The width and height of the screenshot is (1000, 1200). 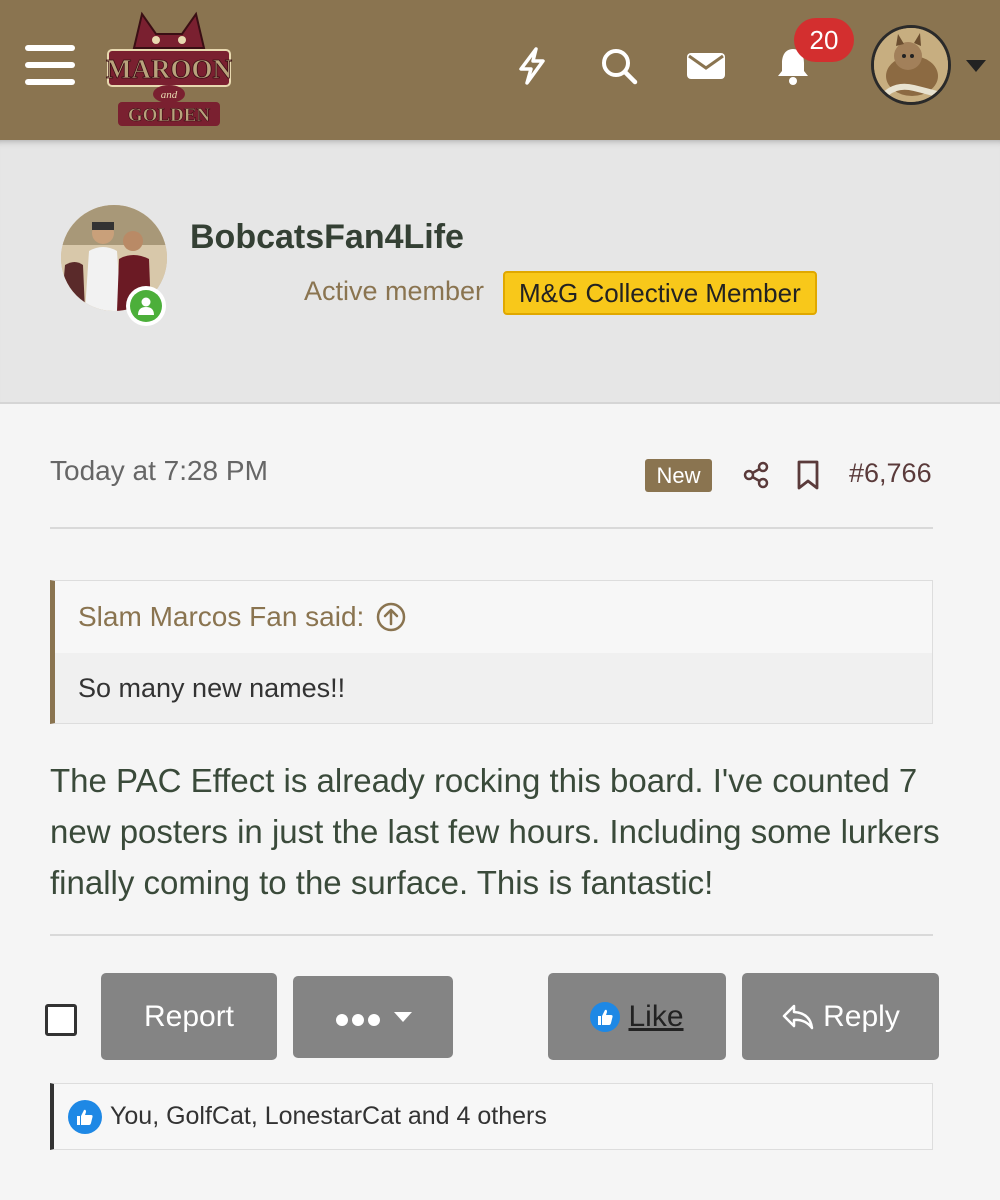 I want to click on search-icon, so click(x=619, y=66).